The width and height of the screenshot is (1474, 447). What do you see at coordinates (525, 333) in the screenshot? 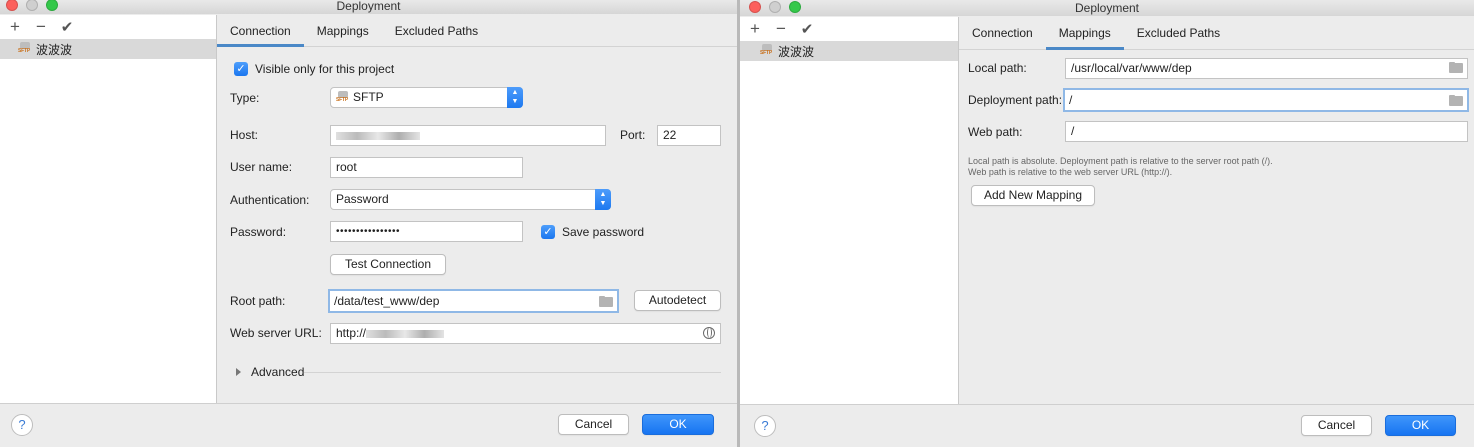
I see `web-server-url-input: http://` at bounding box center [525, 333].